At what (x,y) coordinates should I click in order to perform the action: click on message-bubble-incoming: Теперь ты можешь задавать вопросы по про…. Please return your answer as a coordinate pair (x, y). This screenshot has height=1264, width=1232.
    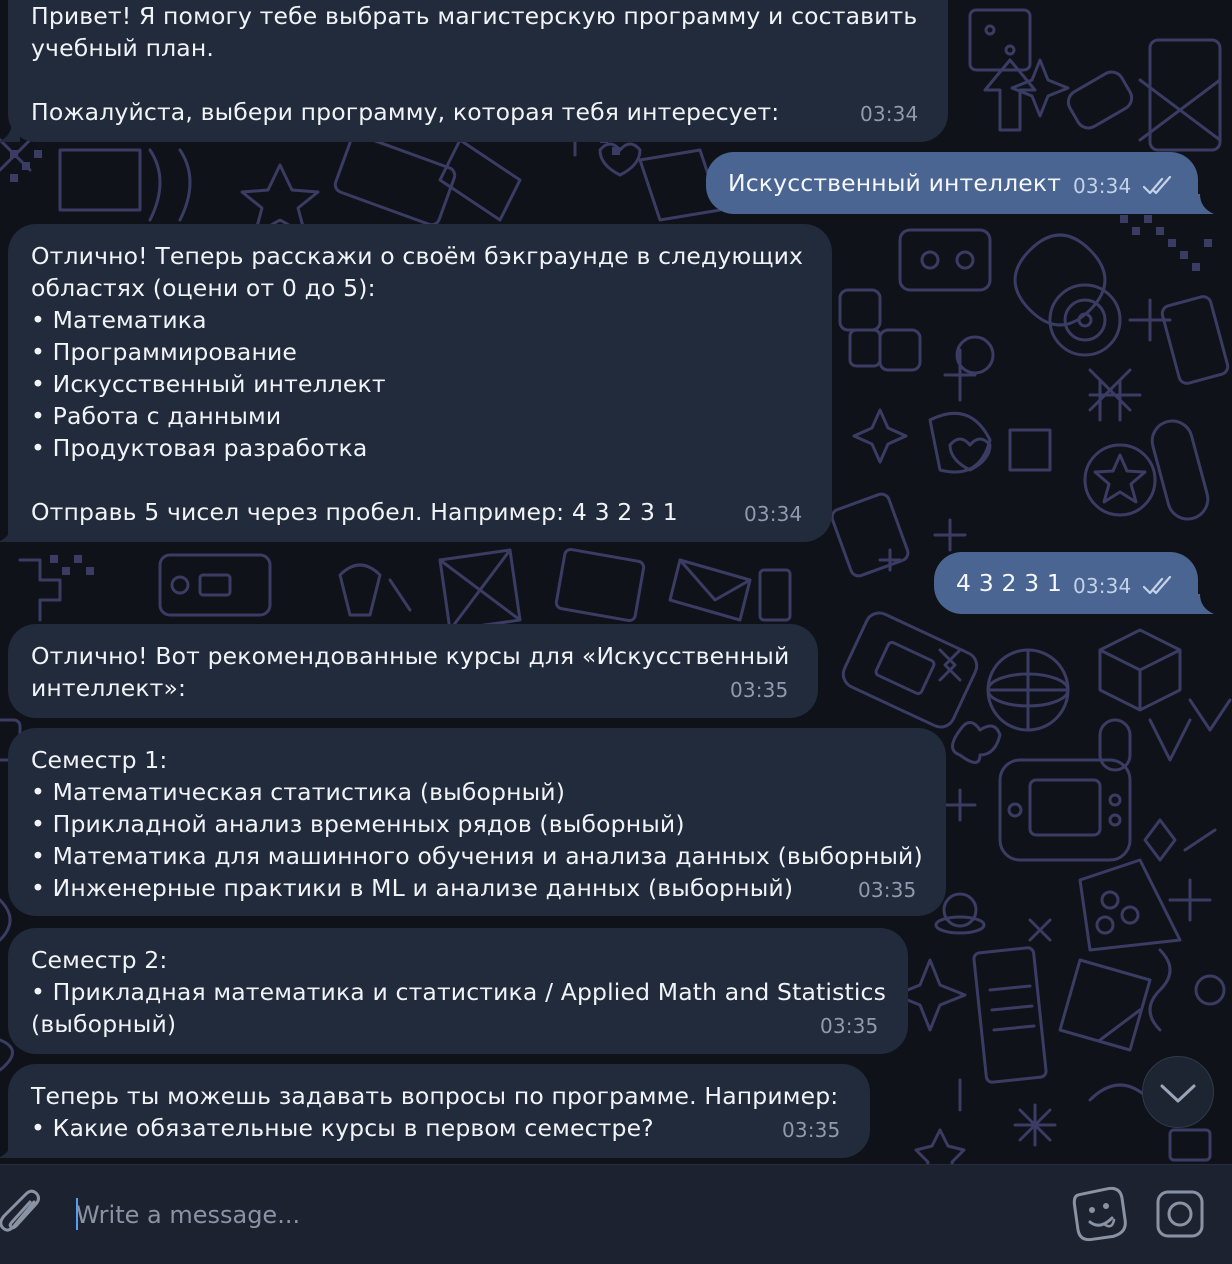
    Looking at the image, I should click on (439, 1111).